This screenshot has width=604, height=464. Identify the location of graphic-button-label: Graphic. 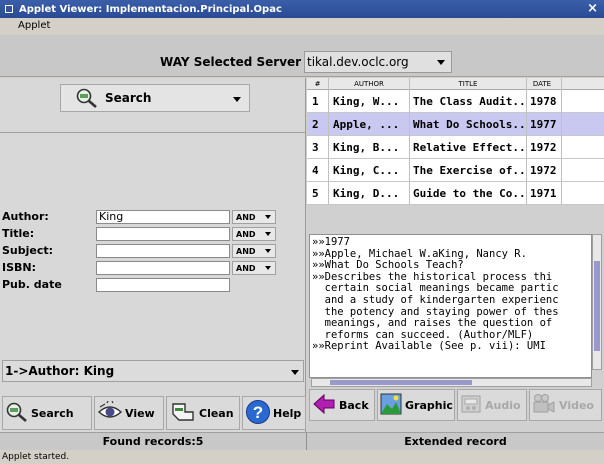
(429, 405).